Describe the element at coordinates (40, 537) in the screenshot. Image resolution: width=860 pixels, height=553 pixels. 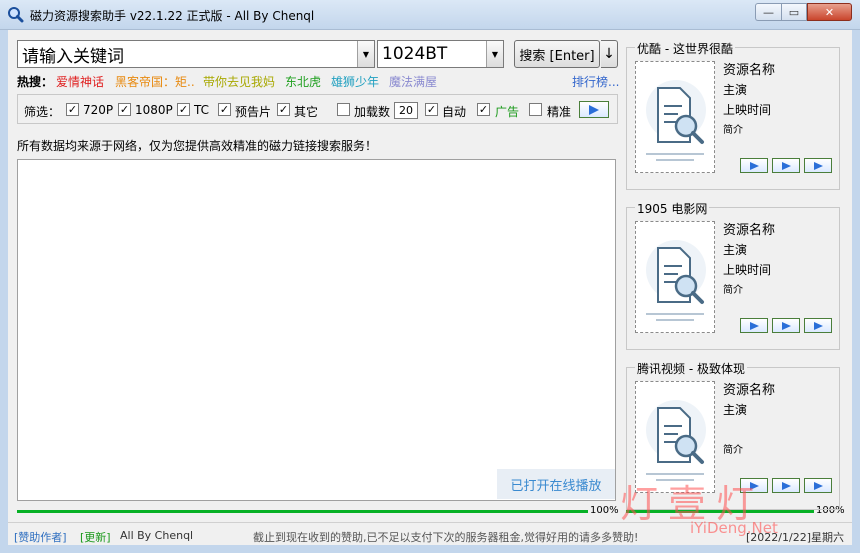
I see `sponsor-link: [赞助作者]` at that location.